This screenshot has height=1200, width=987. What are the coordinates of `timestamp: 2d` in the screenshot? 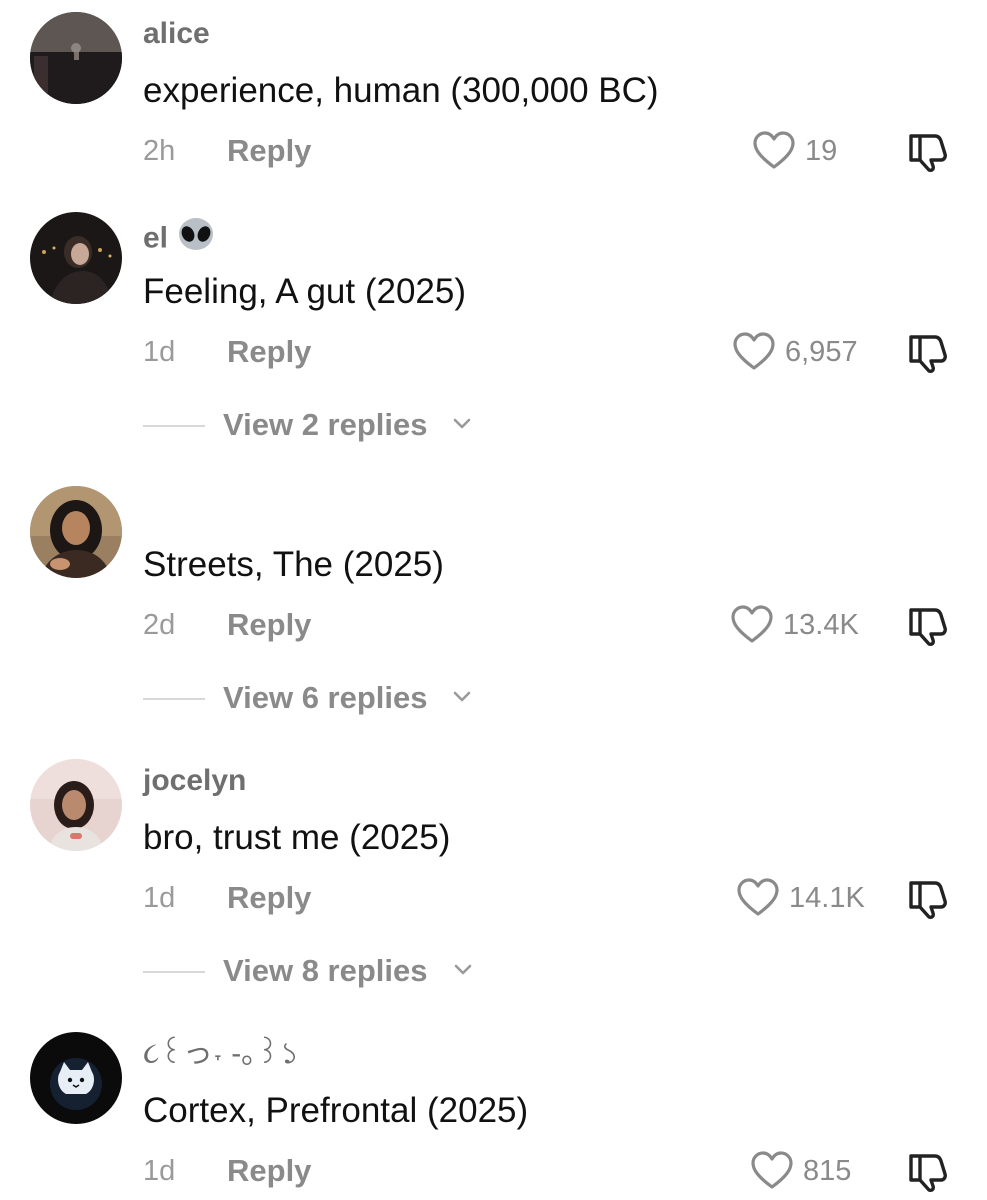 It's located at (159, 625).